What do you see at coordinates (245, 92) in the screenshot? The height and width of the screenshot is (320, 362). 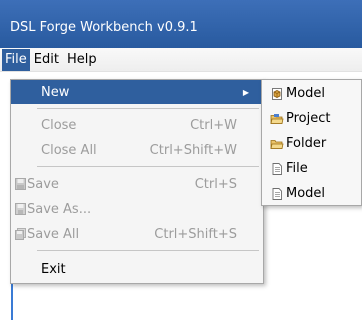 I see `submenu-arrow-icon: ▶` at bounding box center [245, 92].